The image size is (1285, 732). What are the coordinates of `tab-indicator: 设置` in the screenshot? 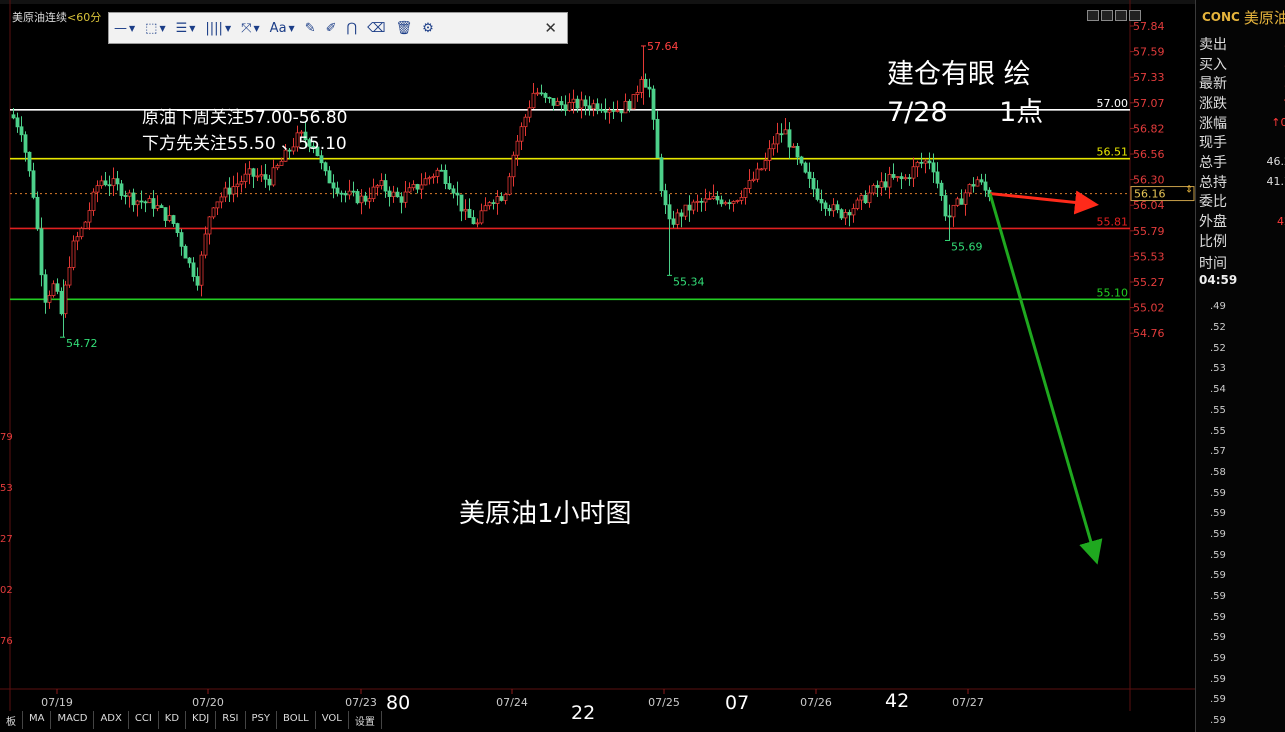 It's located at (365, 720).